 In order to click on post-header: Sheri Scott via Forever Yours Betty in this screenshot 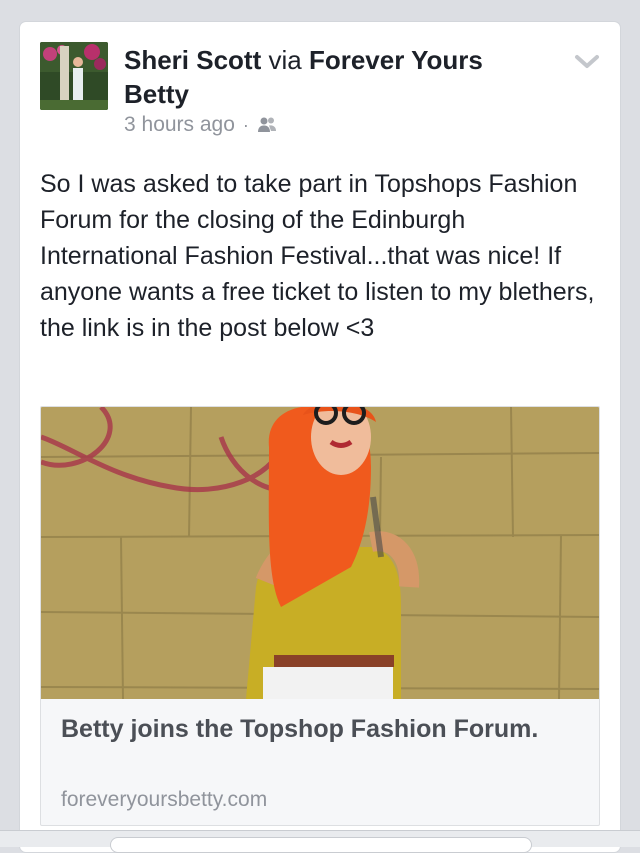, I will do `click(334, 77)`.